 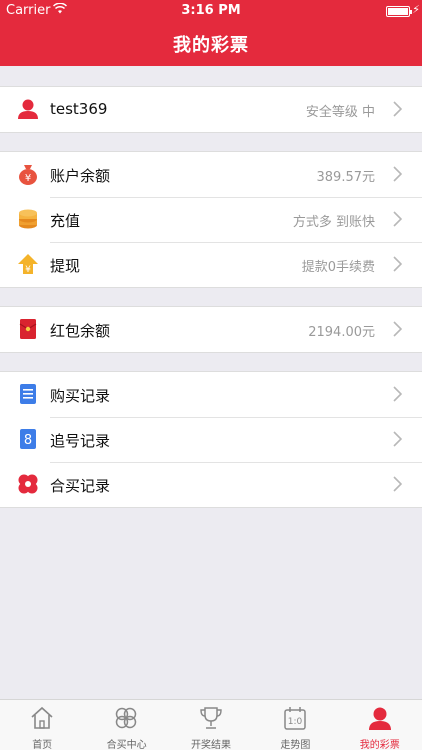 What do you see at coordinates (346, 177) in the screenshot?
I see `balance-value: 389.57元` at bounding box center [346, 177].